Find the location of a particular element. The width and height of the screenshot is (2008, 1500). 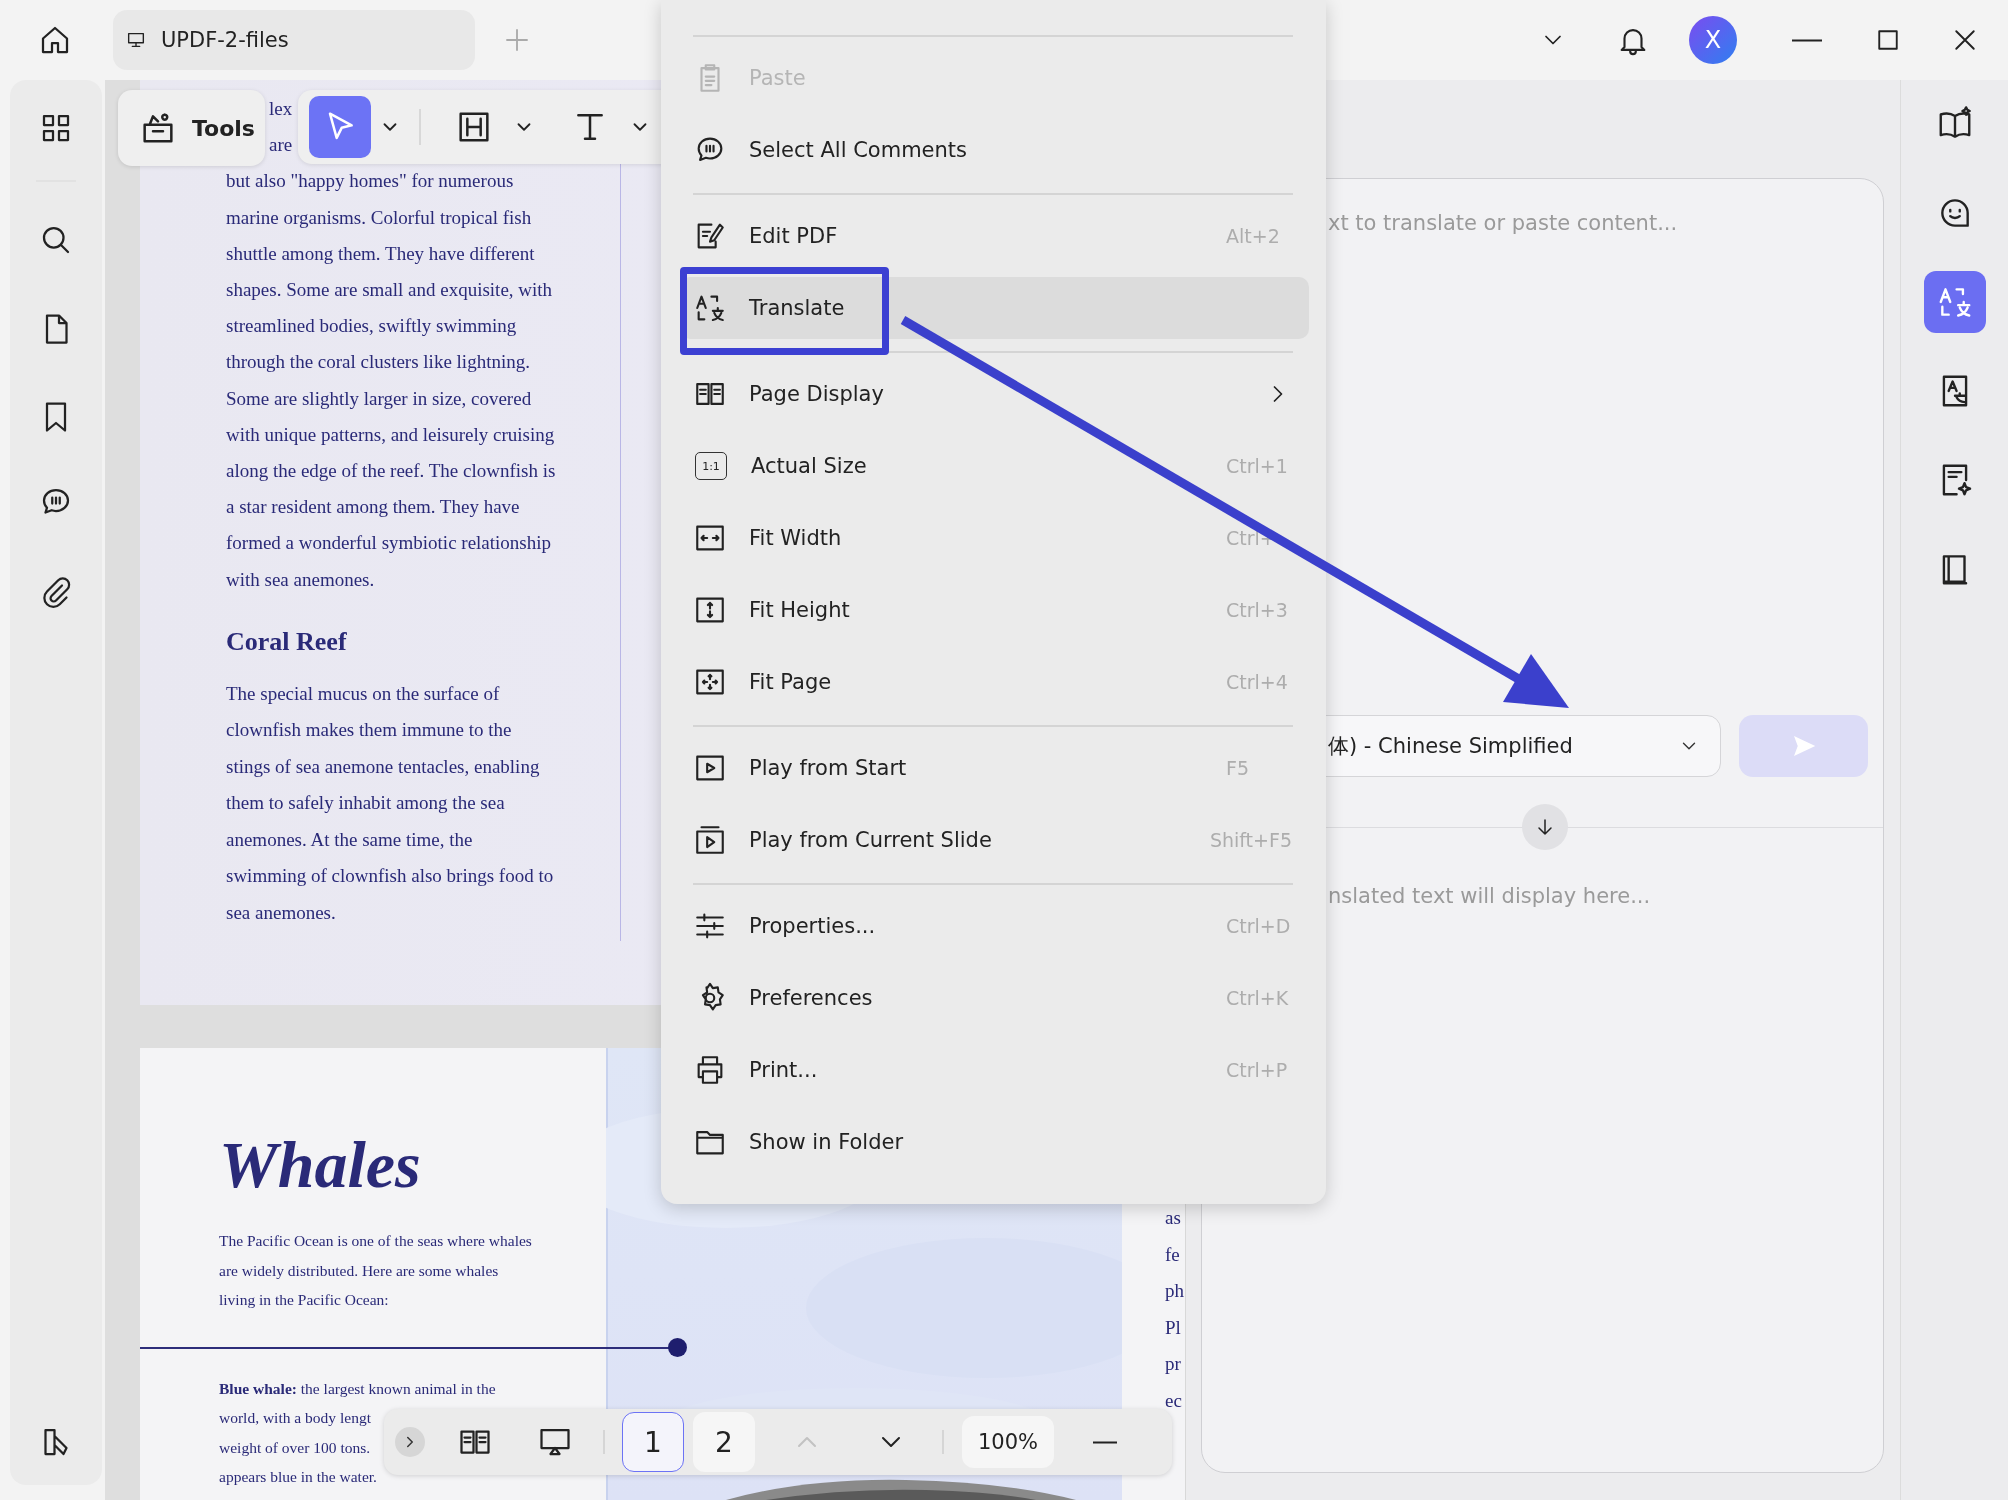

text-line: appears blue in the water. is located at coordinates (298, 1477).